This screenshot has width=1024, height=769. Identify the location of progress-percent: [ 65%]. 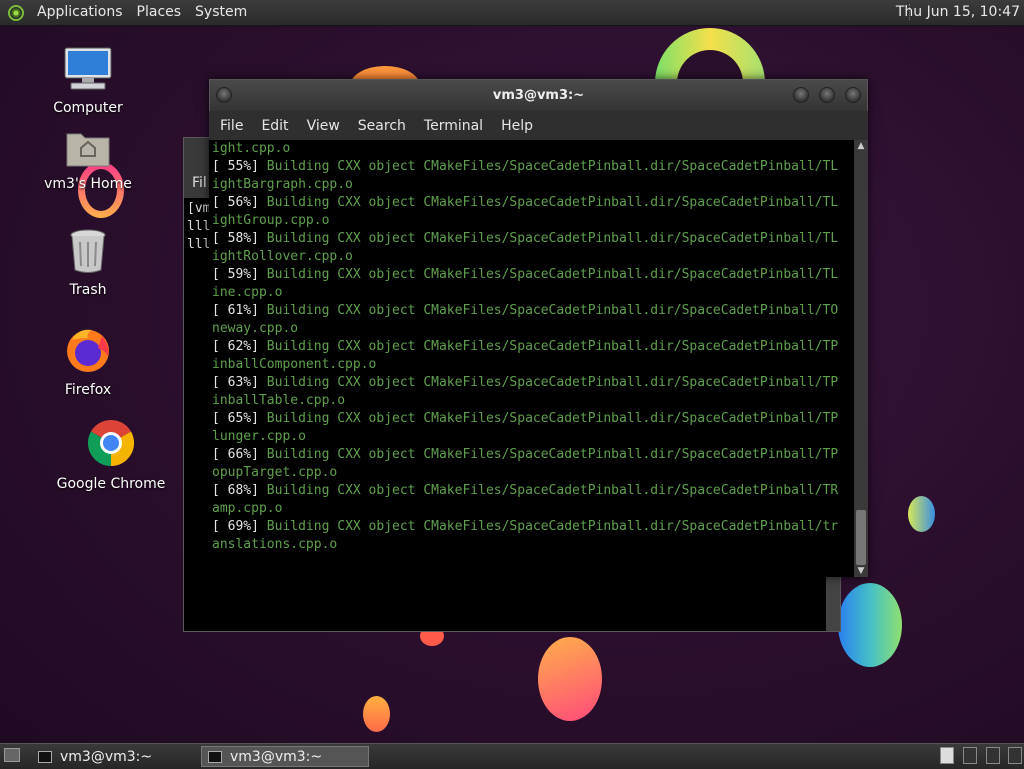
(239, 418).